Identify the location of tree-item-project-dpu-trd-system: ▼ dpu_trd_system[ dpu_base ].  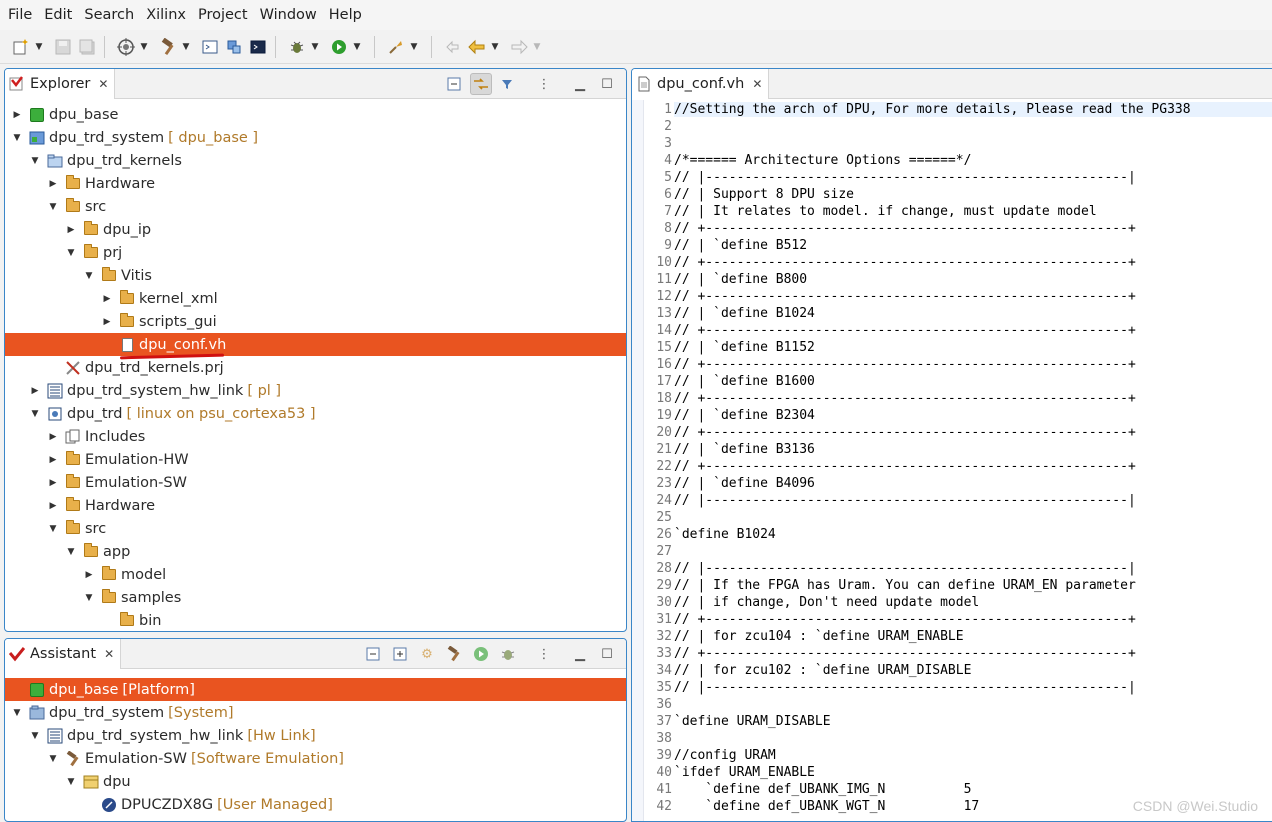
(315, 137).